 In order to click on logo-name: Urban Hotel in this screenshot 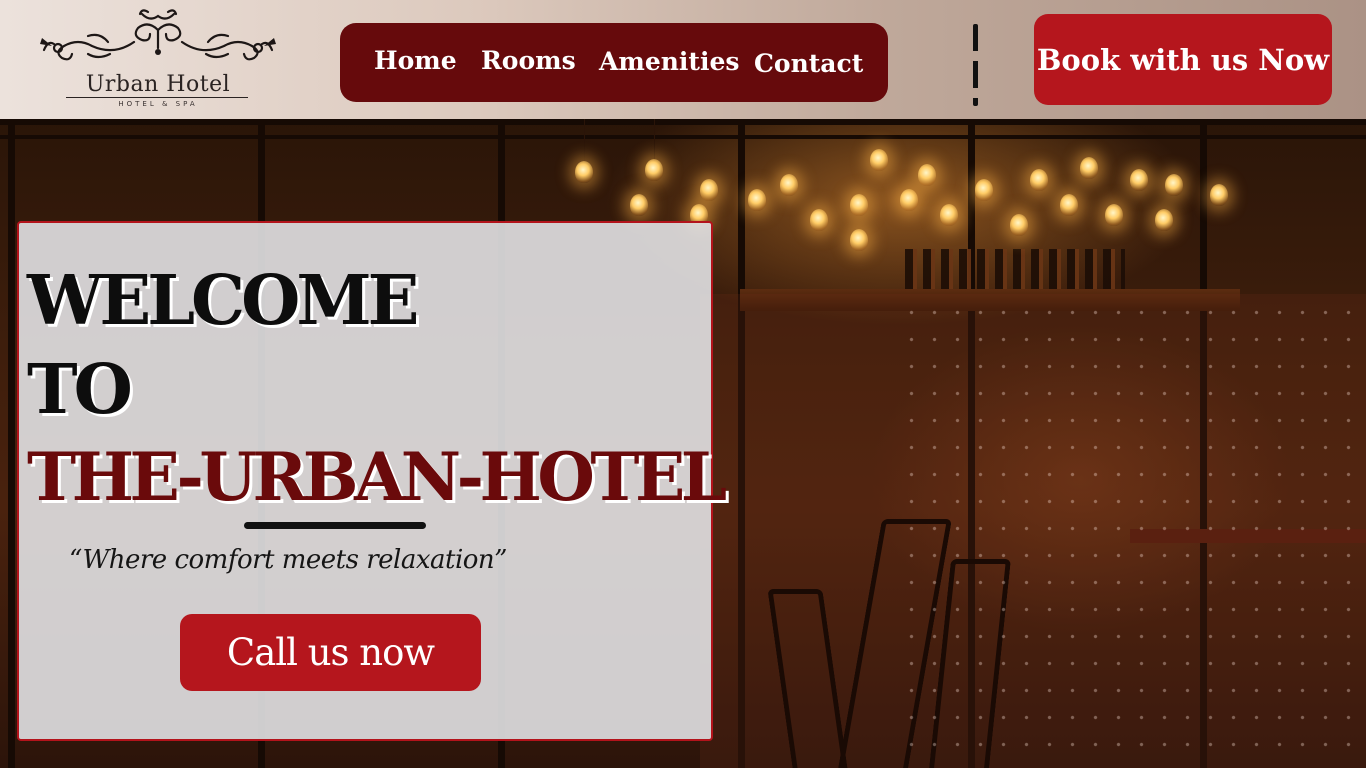, I will do `click(158, 84)`.